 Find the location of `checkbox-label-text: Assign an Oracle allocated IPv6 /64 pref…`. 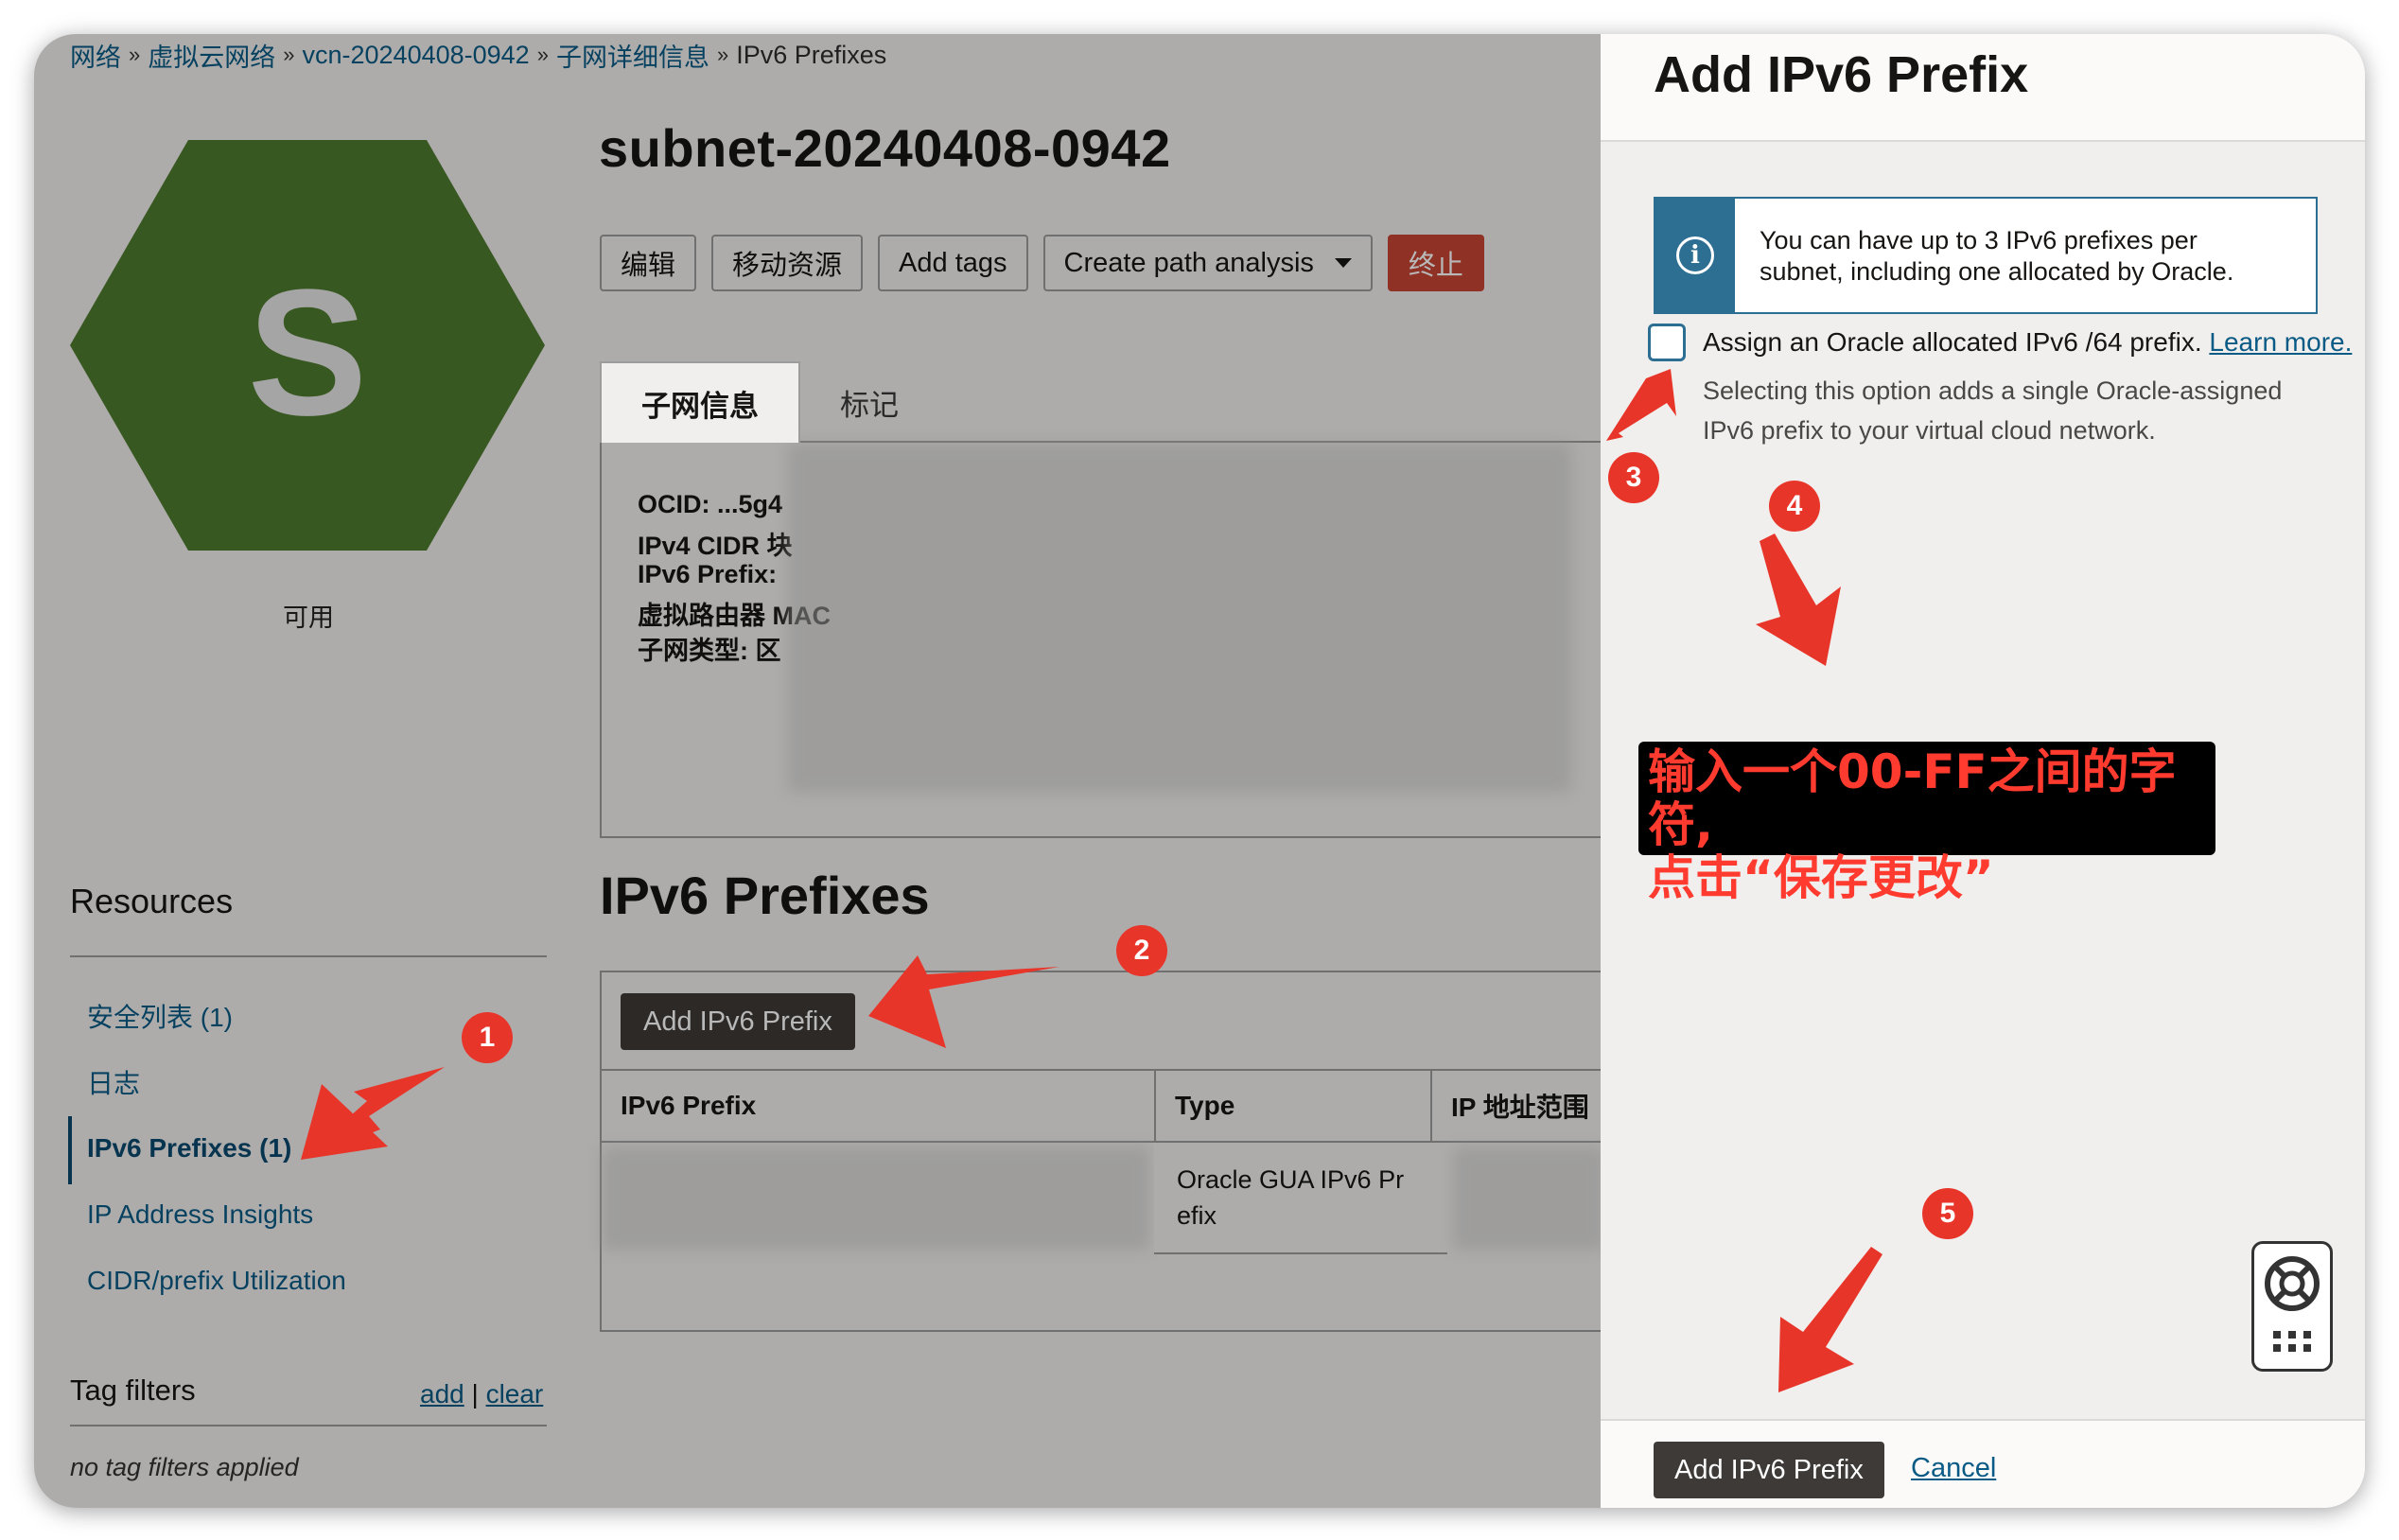

checkbox-label-text: Assign an Oracle allocated IPv6 /64 pref… is located at coordinates (1952, 342).